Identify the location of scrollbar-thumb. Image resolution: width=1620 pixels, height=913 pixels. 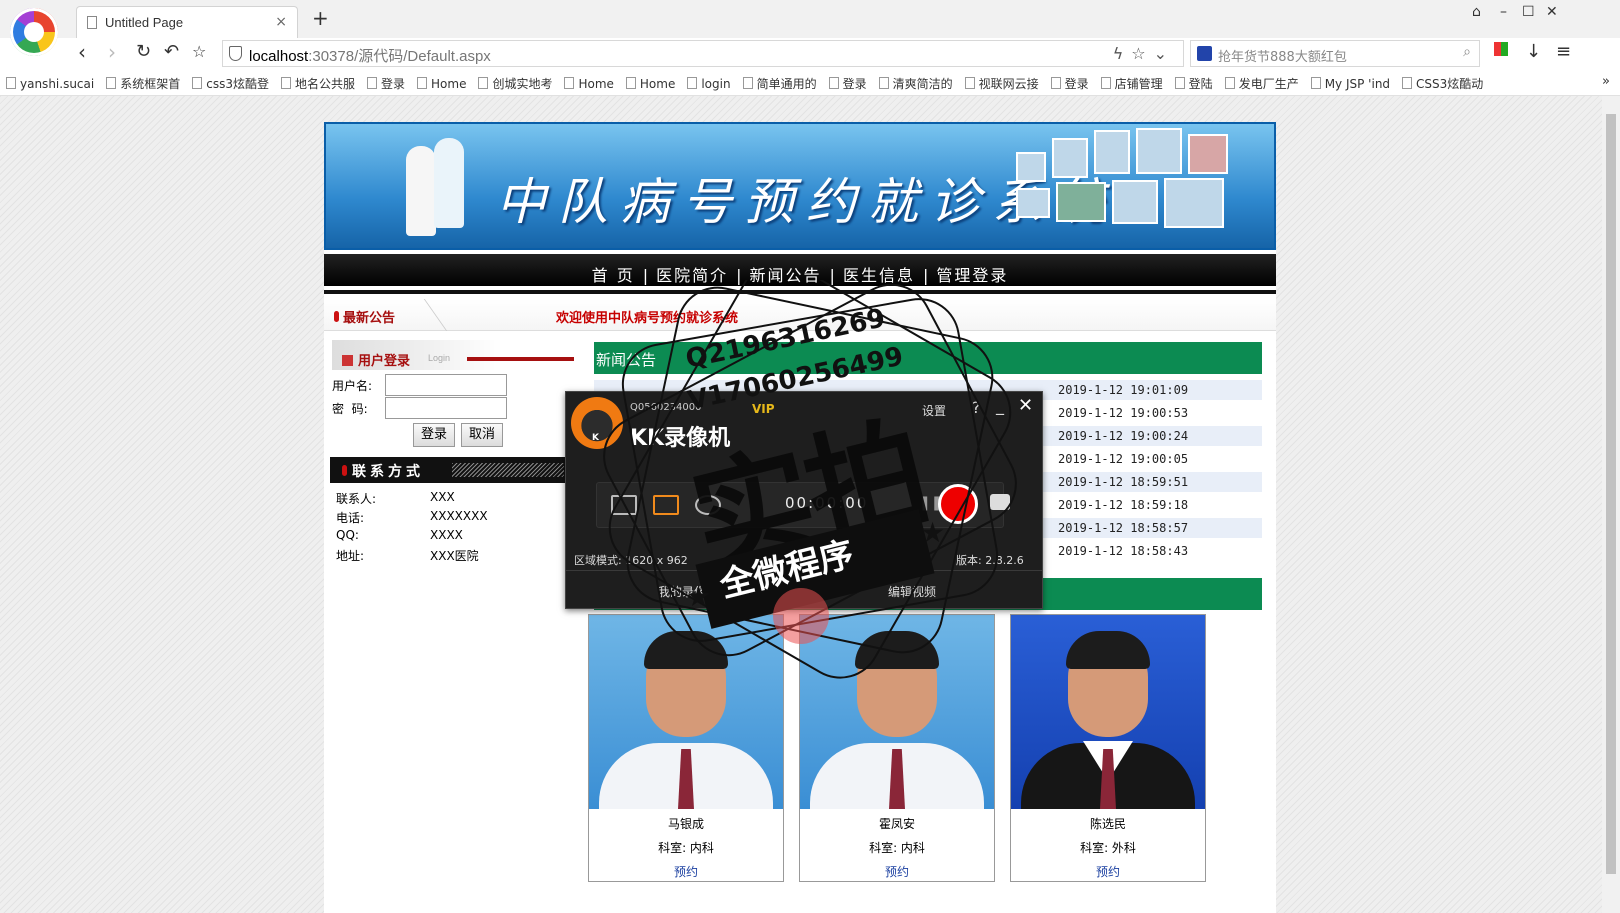
(1611, 494).